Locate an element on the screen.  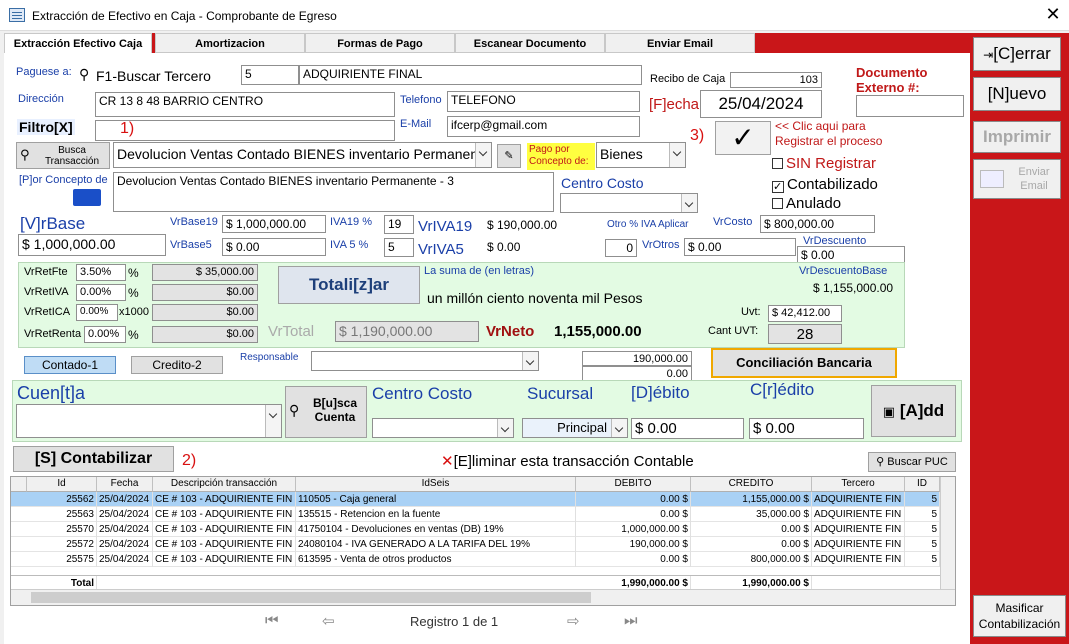
tab-enviar-email: Enviar Email is located at coordinates (680, 43).